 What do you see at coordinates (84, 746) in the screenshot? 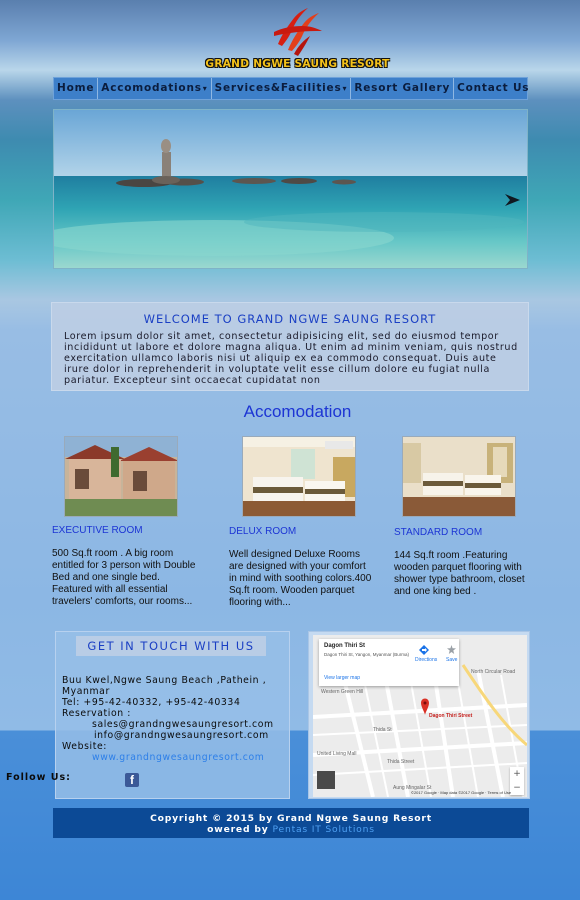
I see `contact-website-label: Website:` at bounding box center [84, 746].